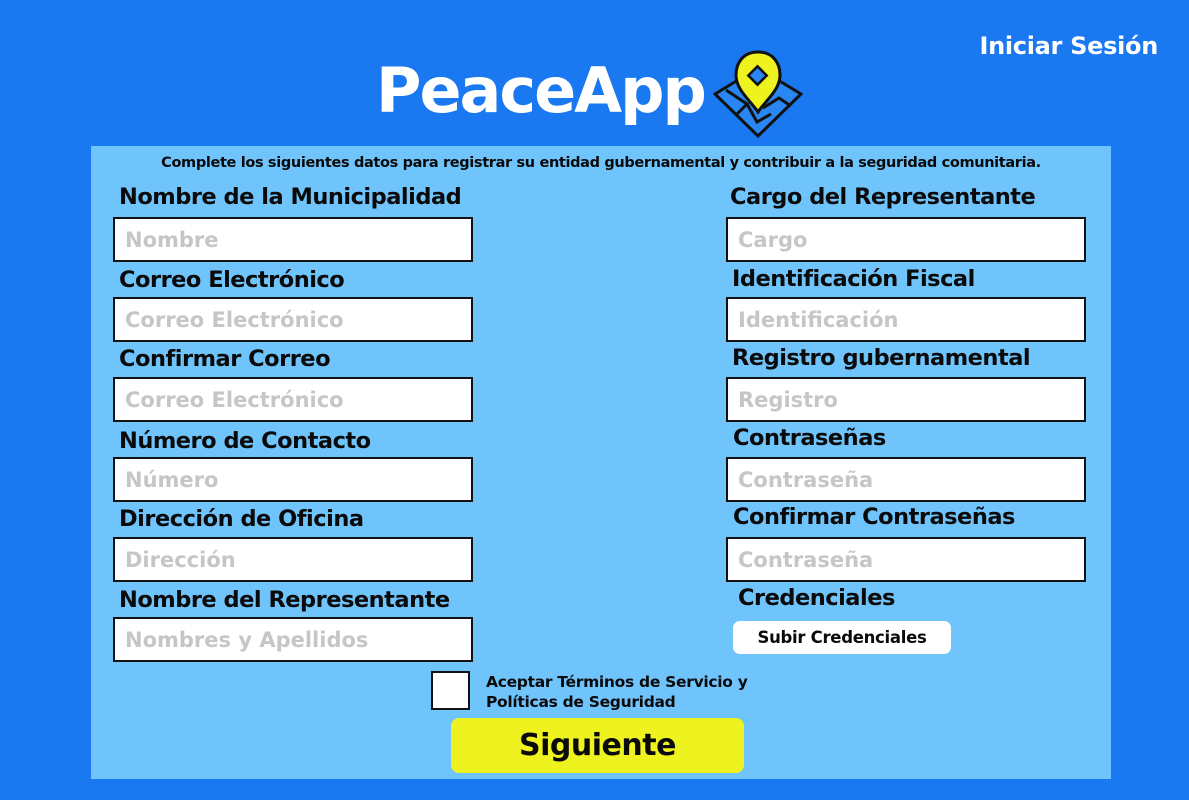 The image size is (1189, 800). What do you see at coordinates (241, 519) in the screenshot?
I see `address-label: Dirección de Oficina` at bounding box center [241, 519].